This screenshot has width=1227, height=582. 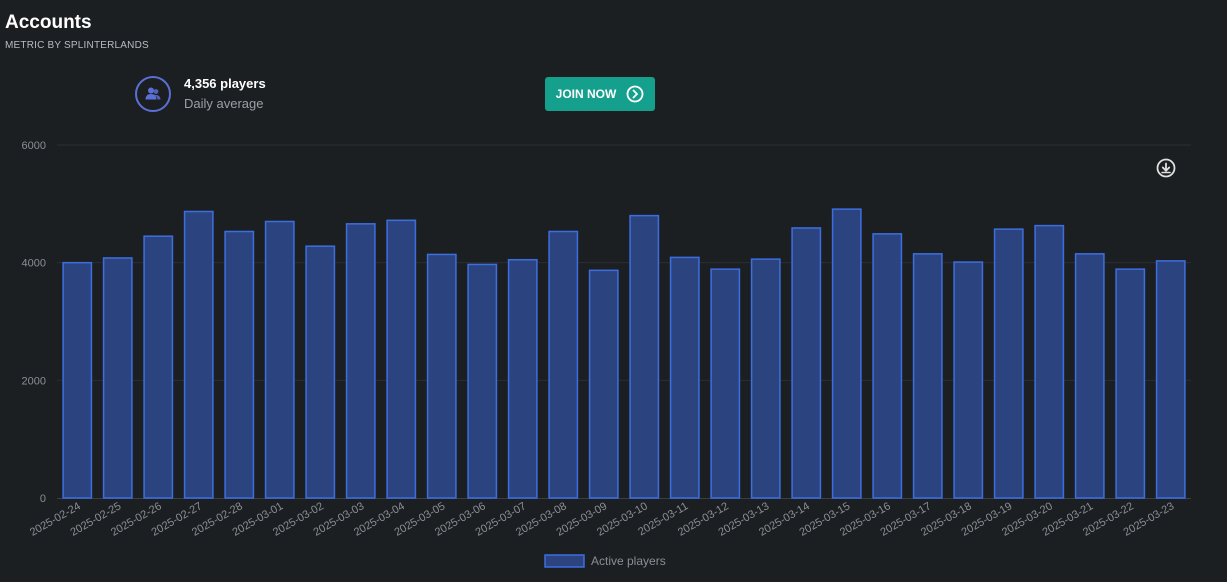 What do you see at coordinates (628, 561) in the screenshot?
I see `legend-label: Active players` at bounding box center [628, 561].